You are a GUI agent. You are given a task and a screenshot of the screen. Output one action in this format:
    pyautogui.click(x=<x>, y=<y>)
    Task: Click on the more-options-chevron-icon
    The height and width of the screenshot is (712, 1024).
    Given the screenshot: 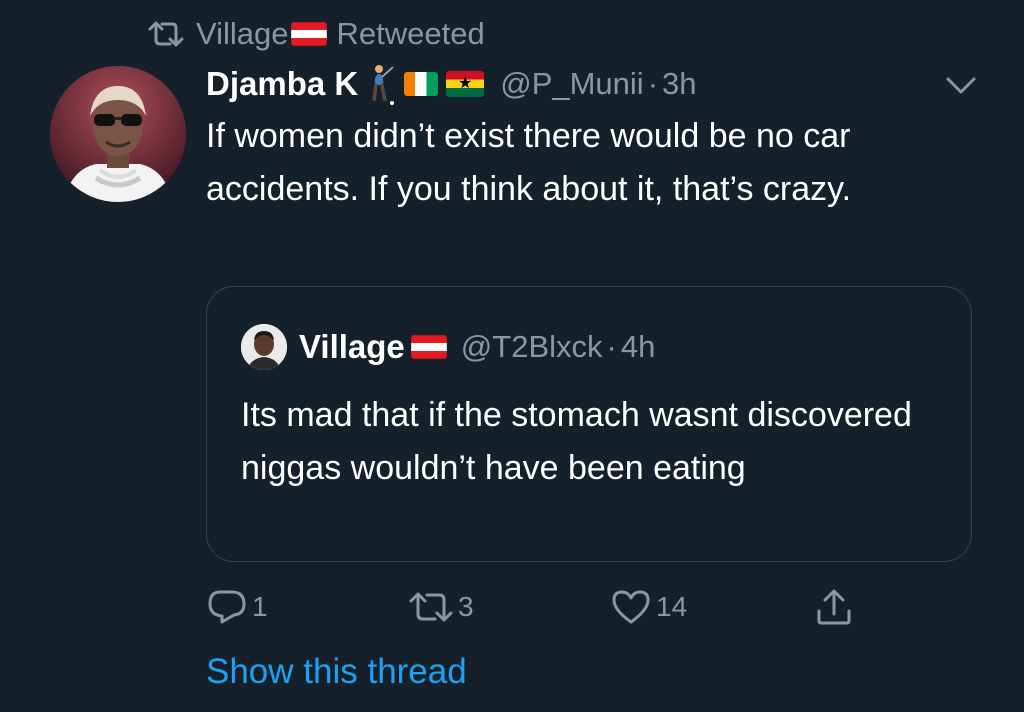 What is the action you would take?
    pyautogui.click(x=961, y=85)
    